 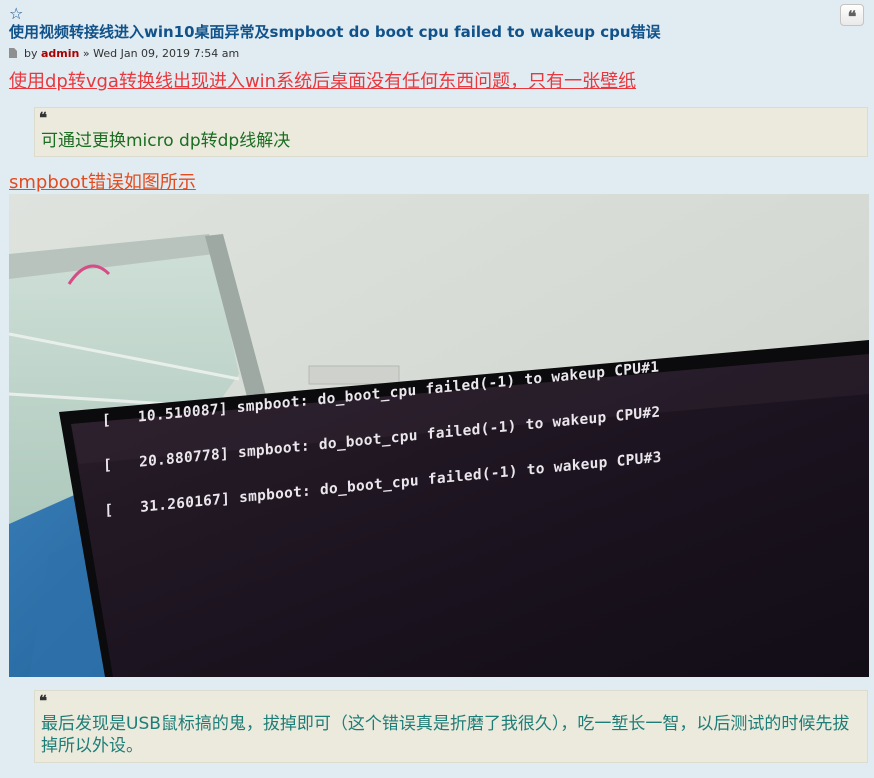 What do you see at coordinates (323, 81) in the screenshot?
I see `problem-description: 使用dp转vga转换线出现进入win系统后桌面没有任何东西问题，只有一张壁纸` at bounding box center [323, 81].